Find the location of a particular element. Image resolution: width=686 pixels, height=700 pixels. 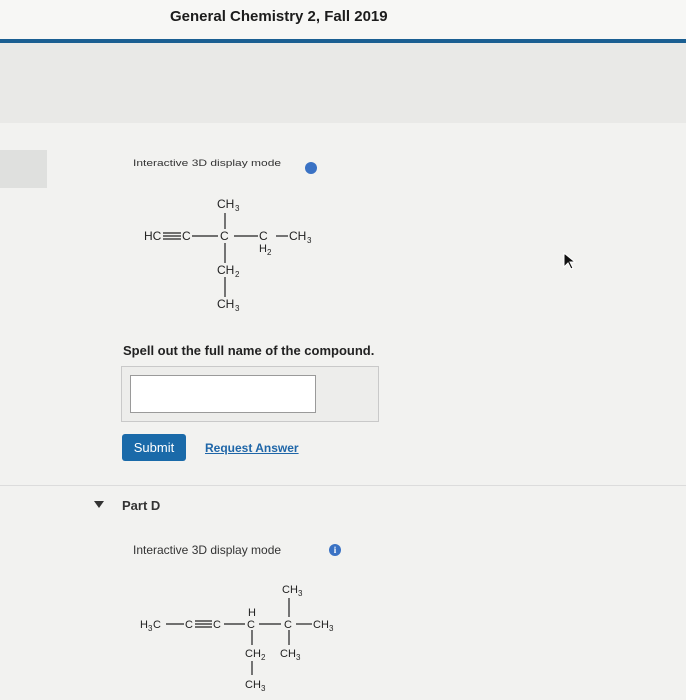

ch2-group: CH is located at coordinates (253, 654).